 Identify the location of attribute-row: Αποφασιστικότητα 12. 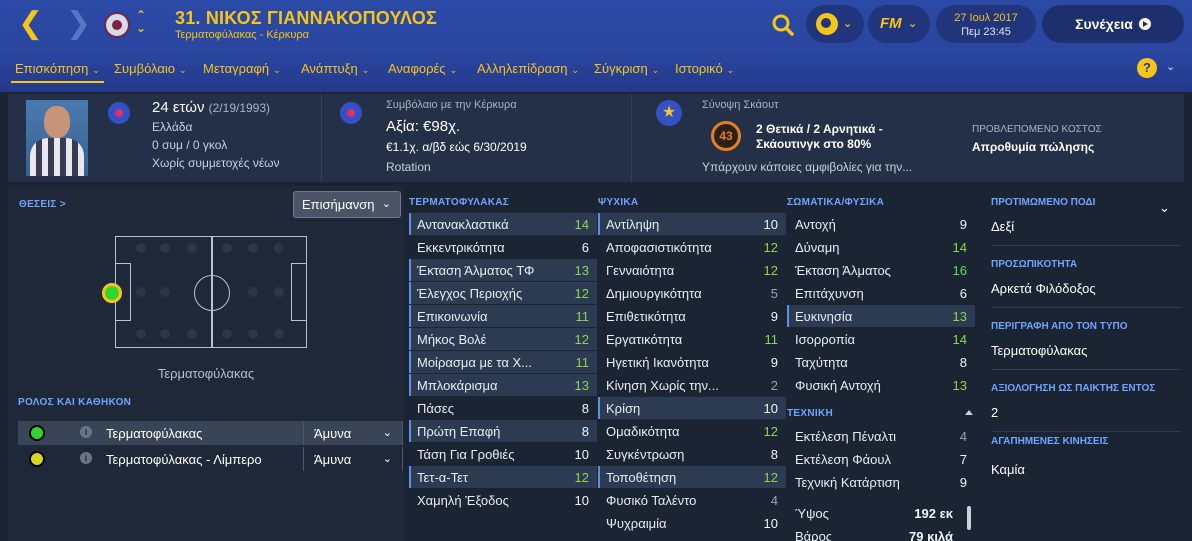
(692, 247).